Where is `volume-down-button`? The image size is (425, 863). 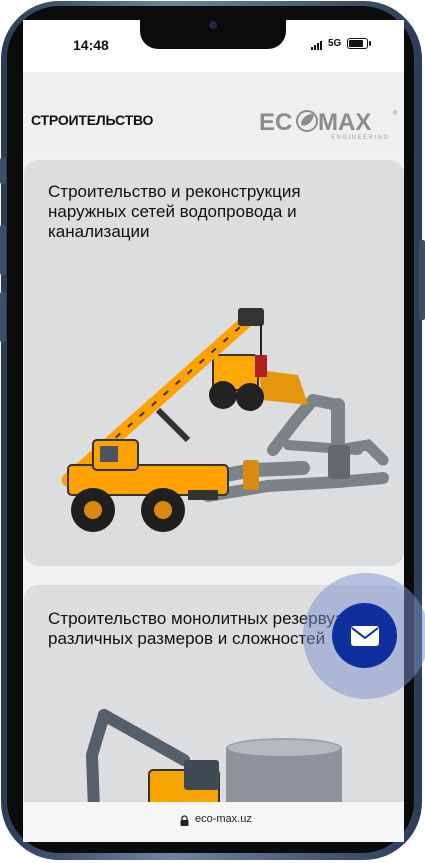
volume-down-button is located at coordinates (3, 317).